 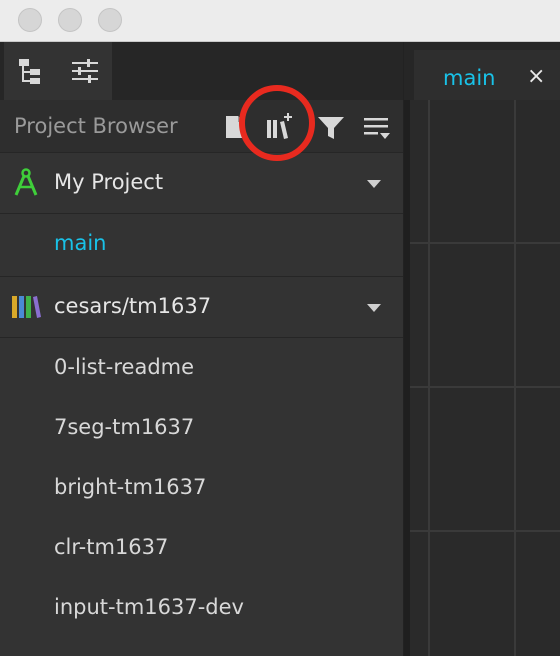 I want to click on sliders-icon, so click(x=85, y=71).